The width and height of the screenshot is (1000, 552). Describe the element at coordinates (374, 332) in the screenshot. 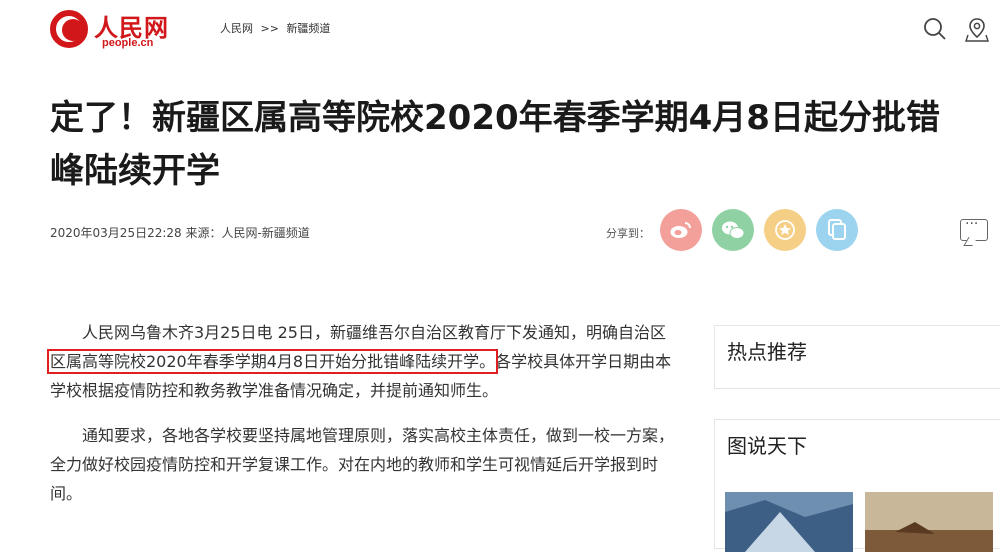

I see `paragraph-text: 人民网乌鲁木齐3月25日电 25日，新疆维吾尔自治区教育厅下发通知，明确自治区` at that location.